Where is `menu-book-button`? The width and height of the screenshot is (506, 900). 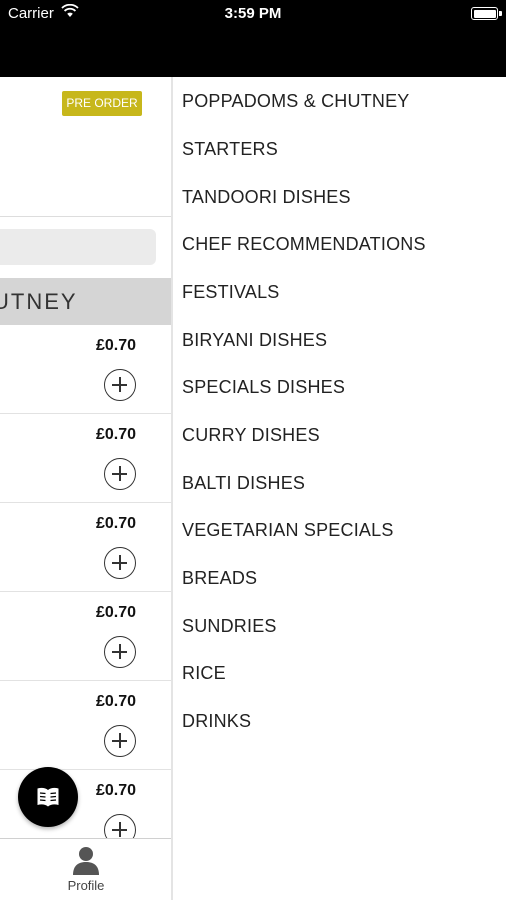 menu-book-button is located at coordinates (48, 797).